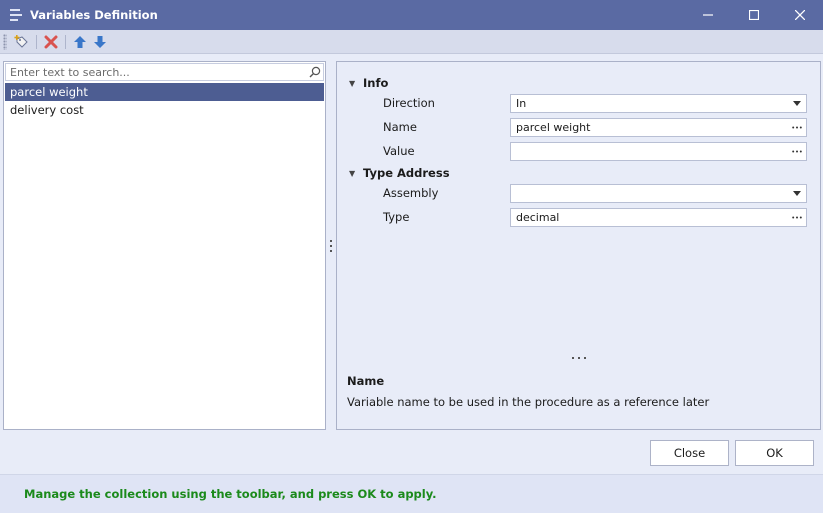 The width and height of the screenshot is (823, 513). I want to click on toolbar-grip, so click(5, 41).